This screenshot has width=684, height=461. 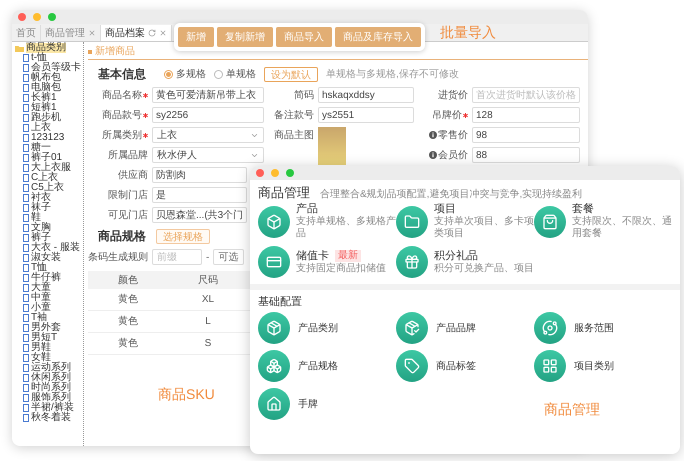 I want to click on package-icon, so click(x=274, y=328).